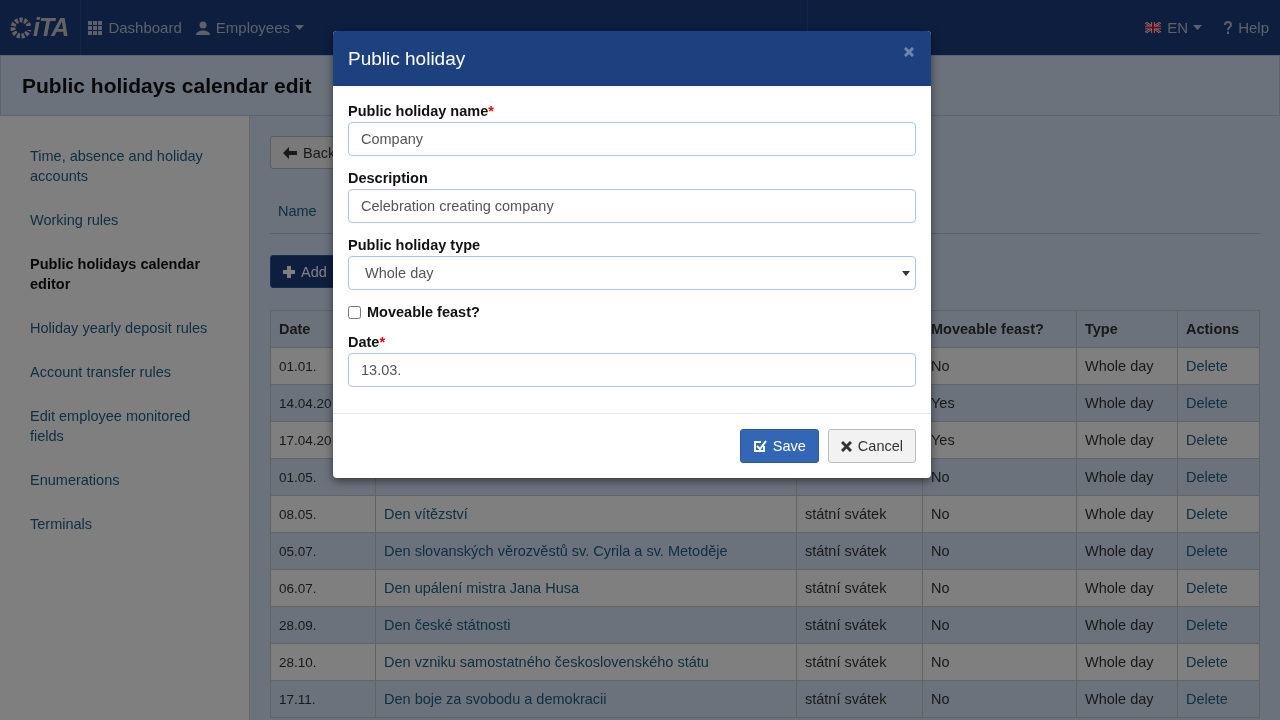 This screenshot has width=1280, height=720. I want to click on table-cell: 28.10., so click(323, 662).